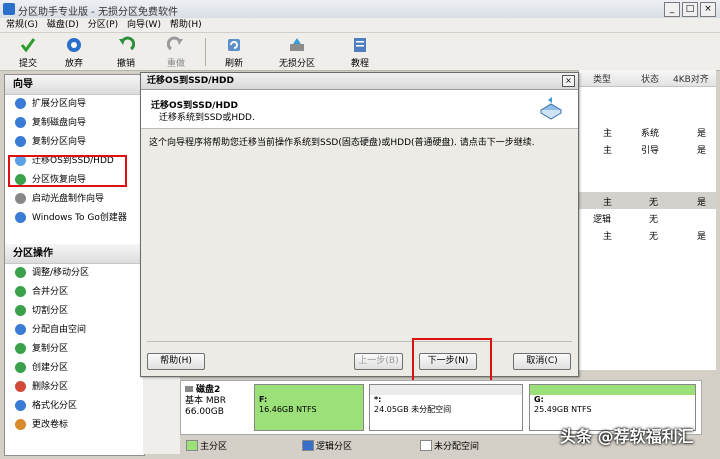 This screenshot has height=459, width=720. Describe the element at coordinates (308, 445) in the screenshot. I see `logical-swatch` at that location.